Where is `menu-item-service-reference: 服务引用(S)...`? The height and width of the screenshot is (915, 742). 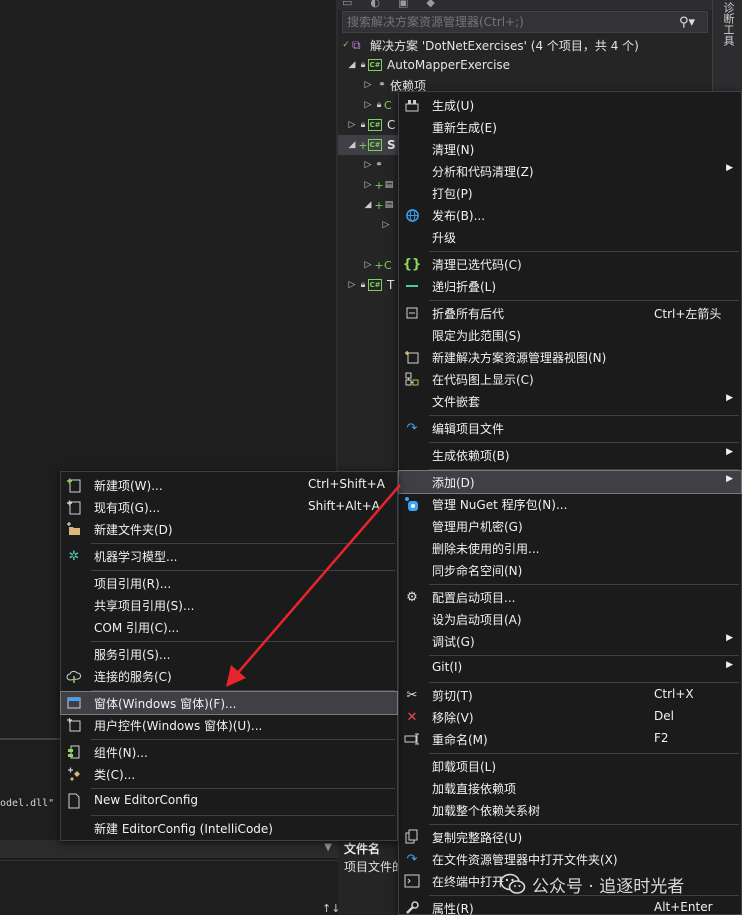 menu-item-service-reference: 服务引用(S)... is located at coordinates (229, 654).